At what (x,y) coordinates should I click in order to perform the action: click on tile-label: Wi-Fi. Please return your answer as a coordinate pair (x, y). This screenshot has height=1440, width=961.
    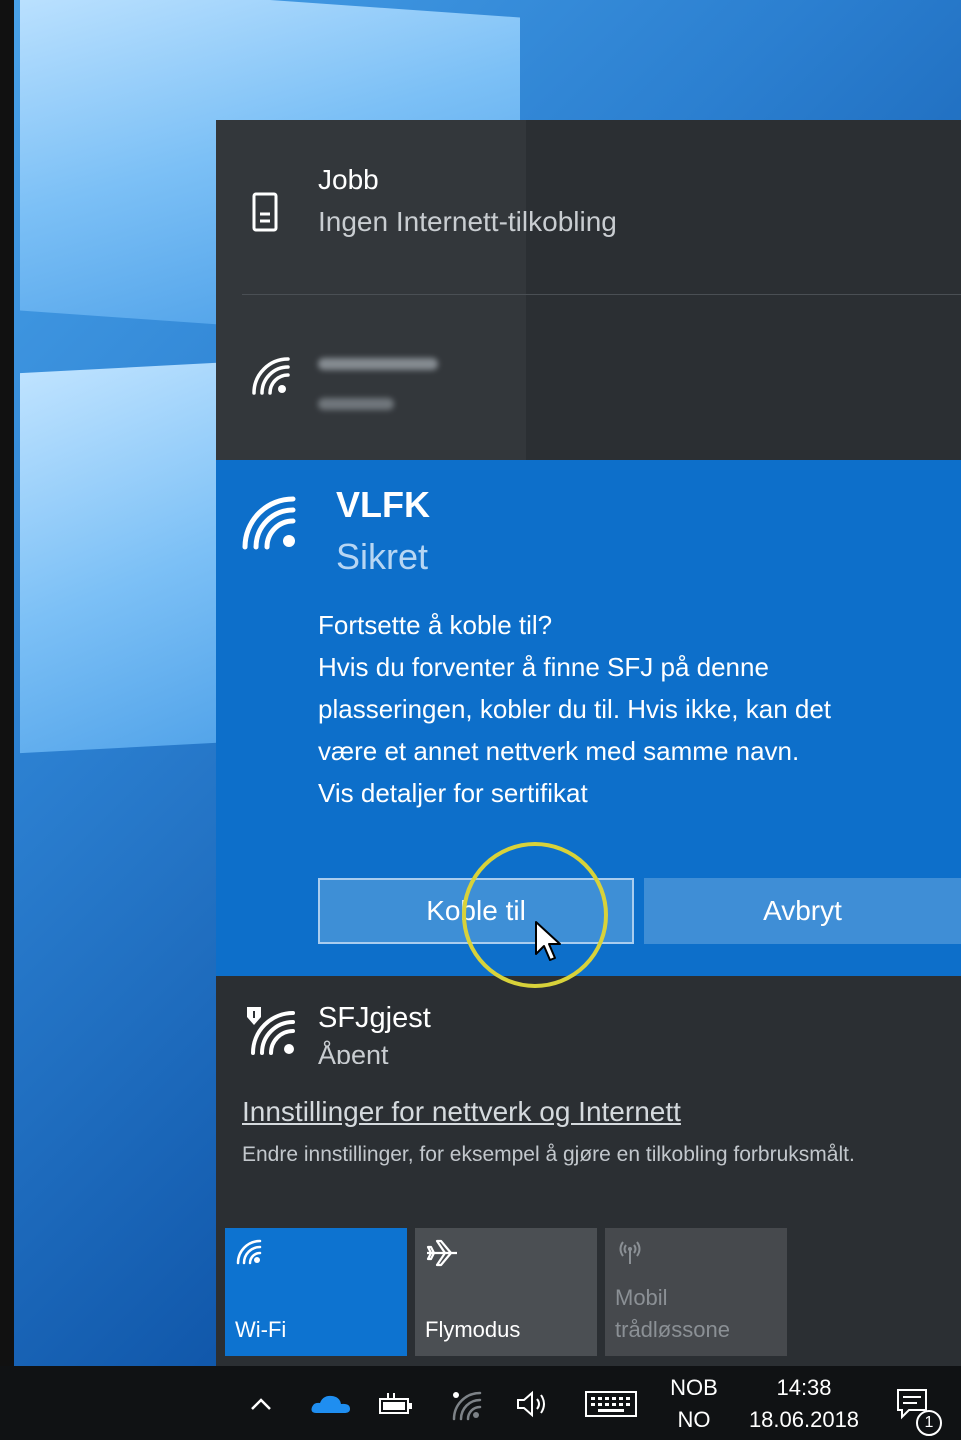
    Looking at the image, I should click on (261, 1329).